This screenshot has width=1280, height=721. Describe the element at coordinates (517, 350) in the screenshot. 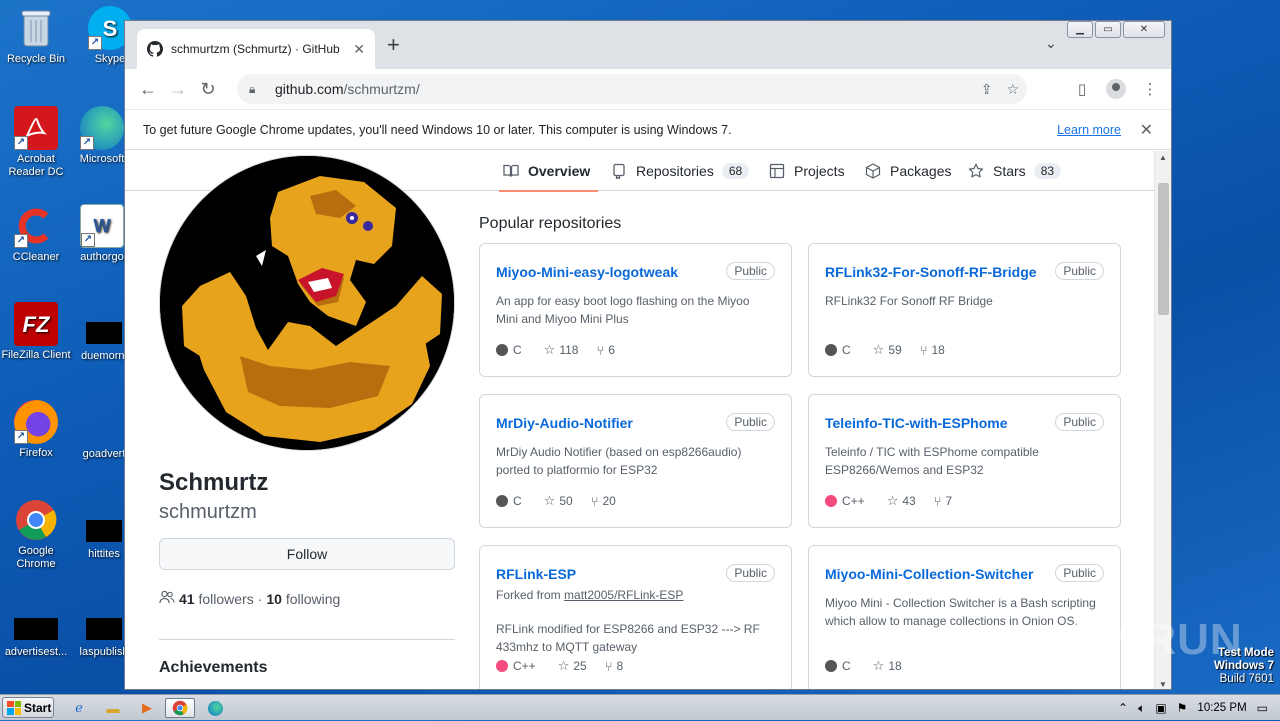

I see `repo-language: C` at that location.